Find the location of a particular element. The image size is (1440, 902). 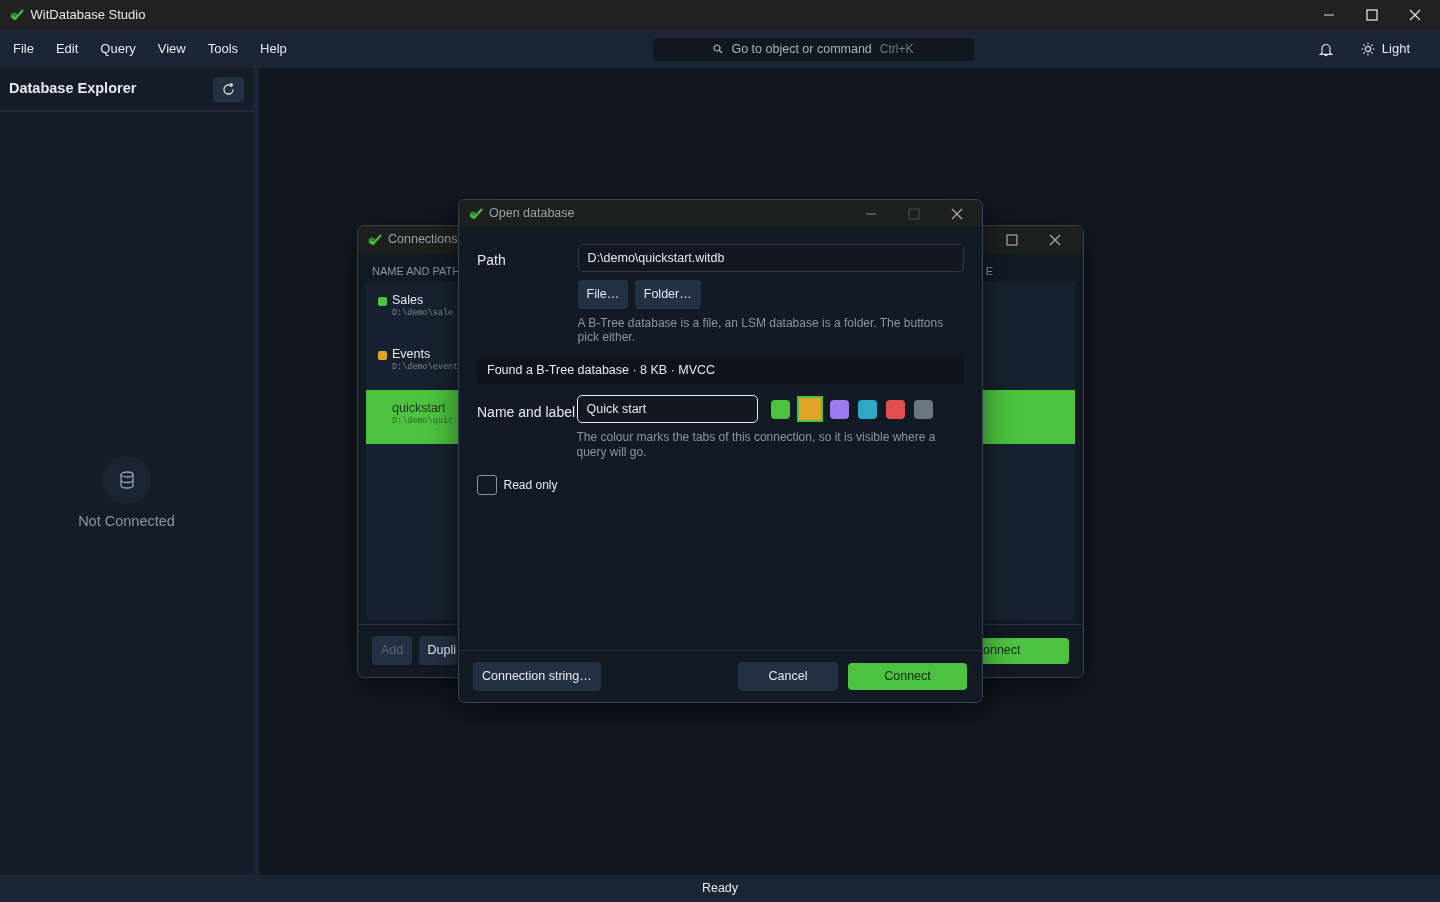

window-title: Open database is located at coordinates (532, 214).